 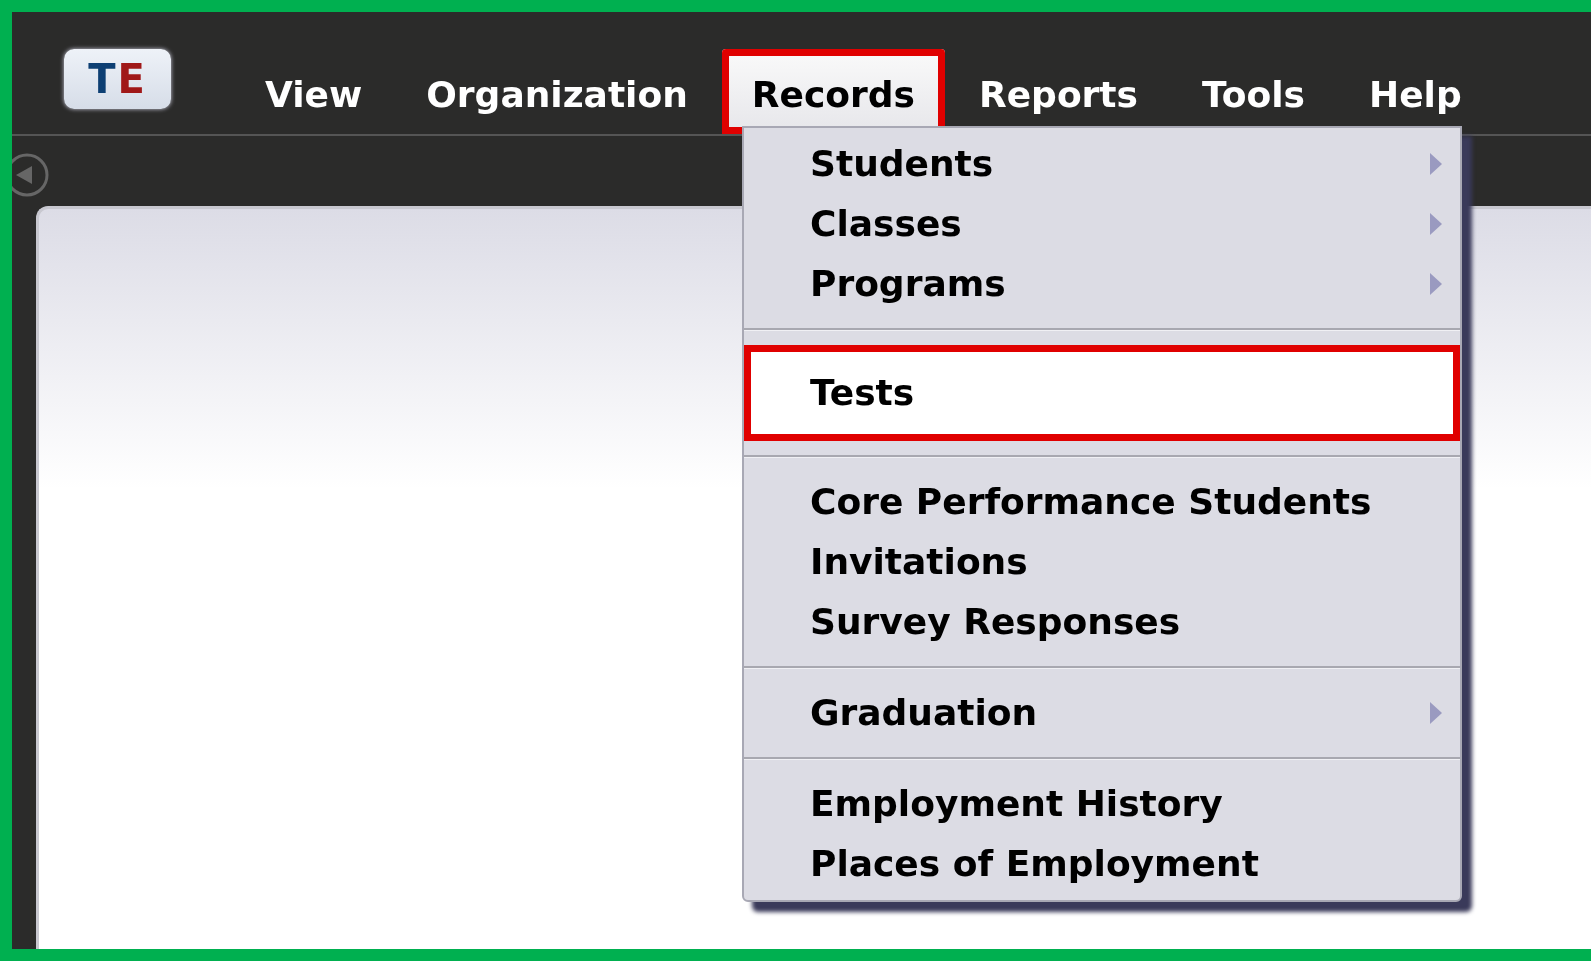 What do you see at coordinates (31, 175) in the screenshot?
I see `back-arrow-icon` at bounding box center [31, 175].